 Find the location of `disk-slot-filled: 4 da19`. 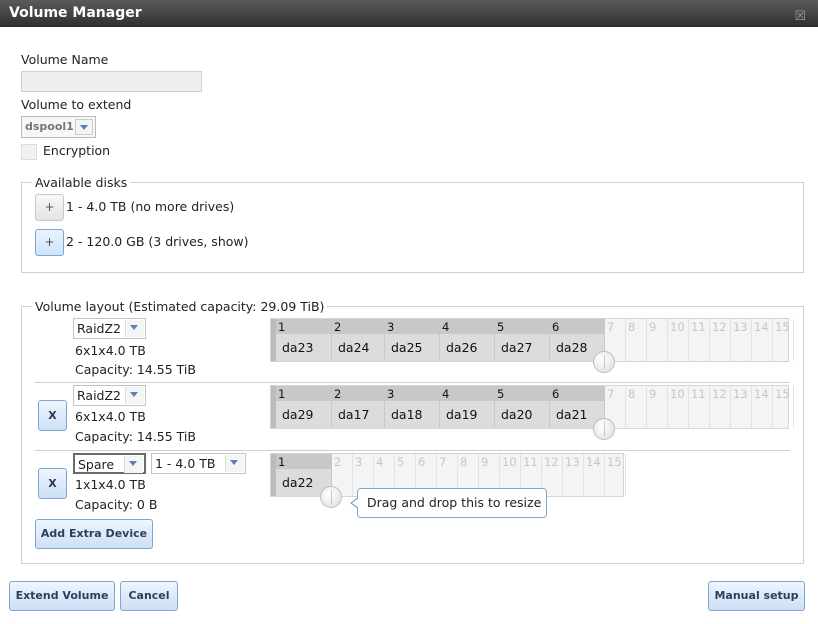

disk-slot-filled: 4 da19 is located at coordinates (467, 407).